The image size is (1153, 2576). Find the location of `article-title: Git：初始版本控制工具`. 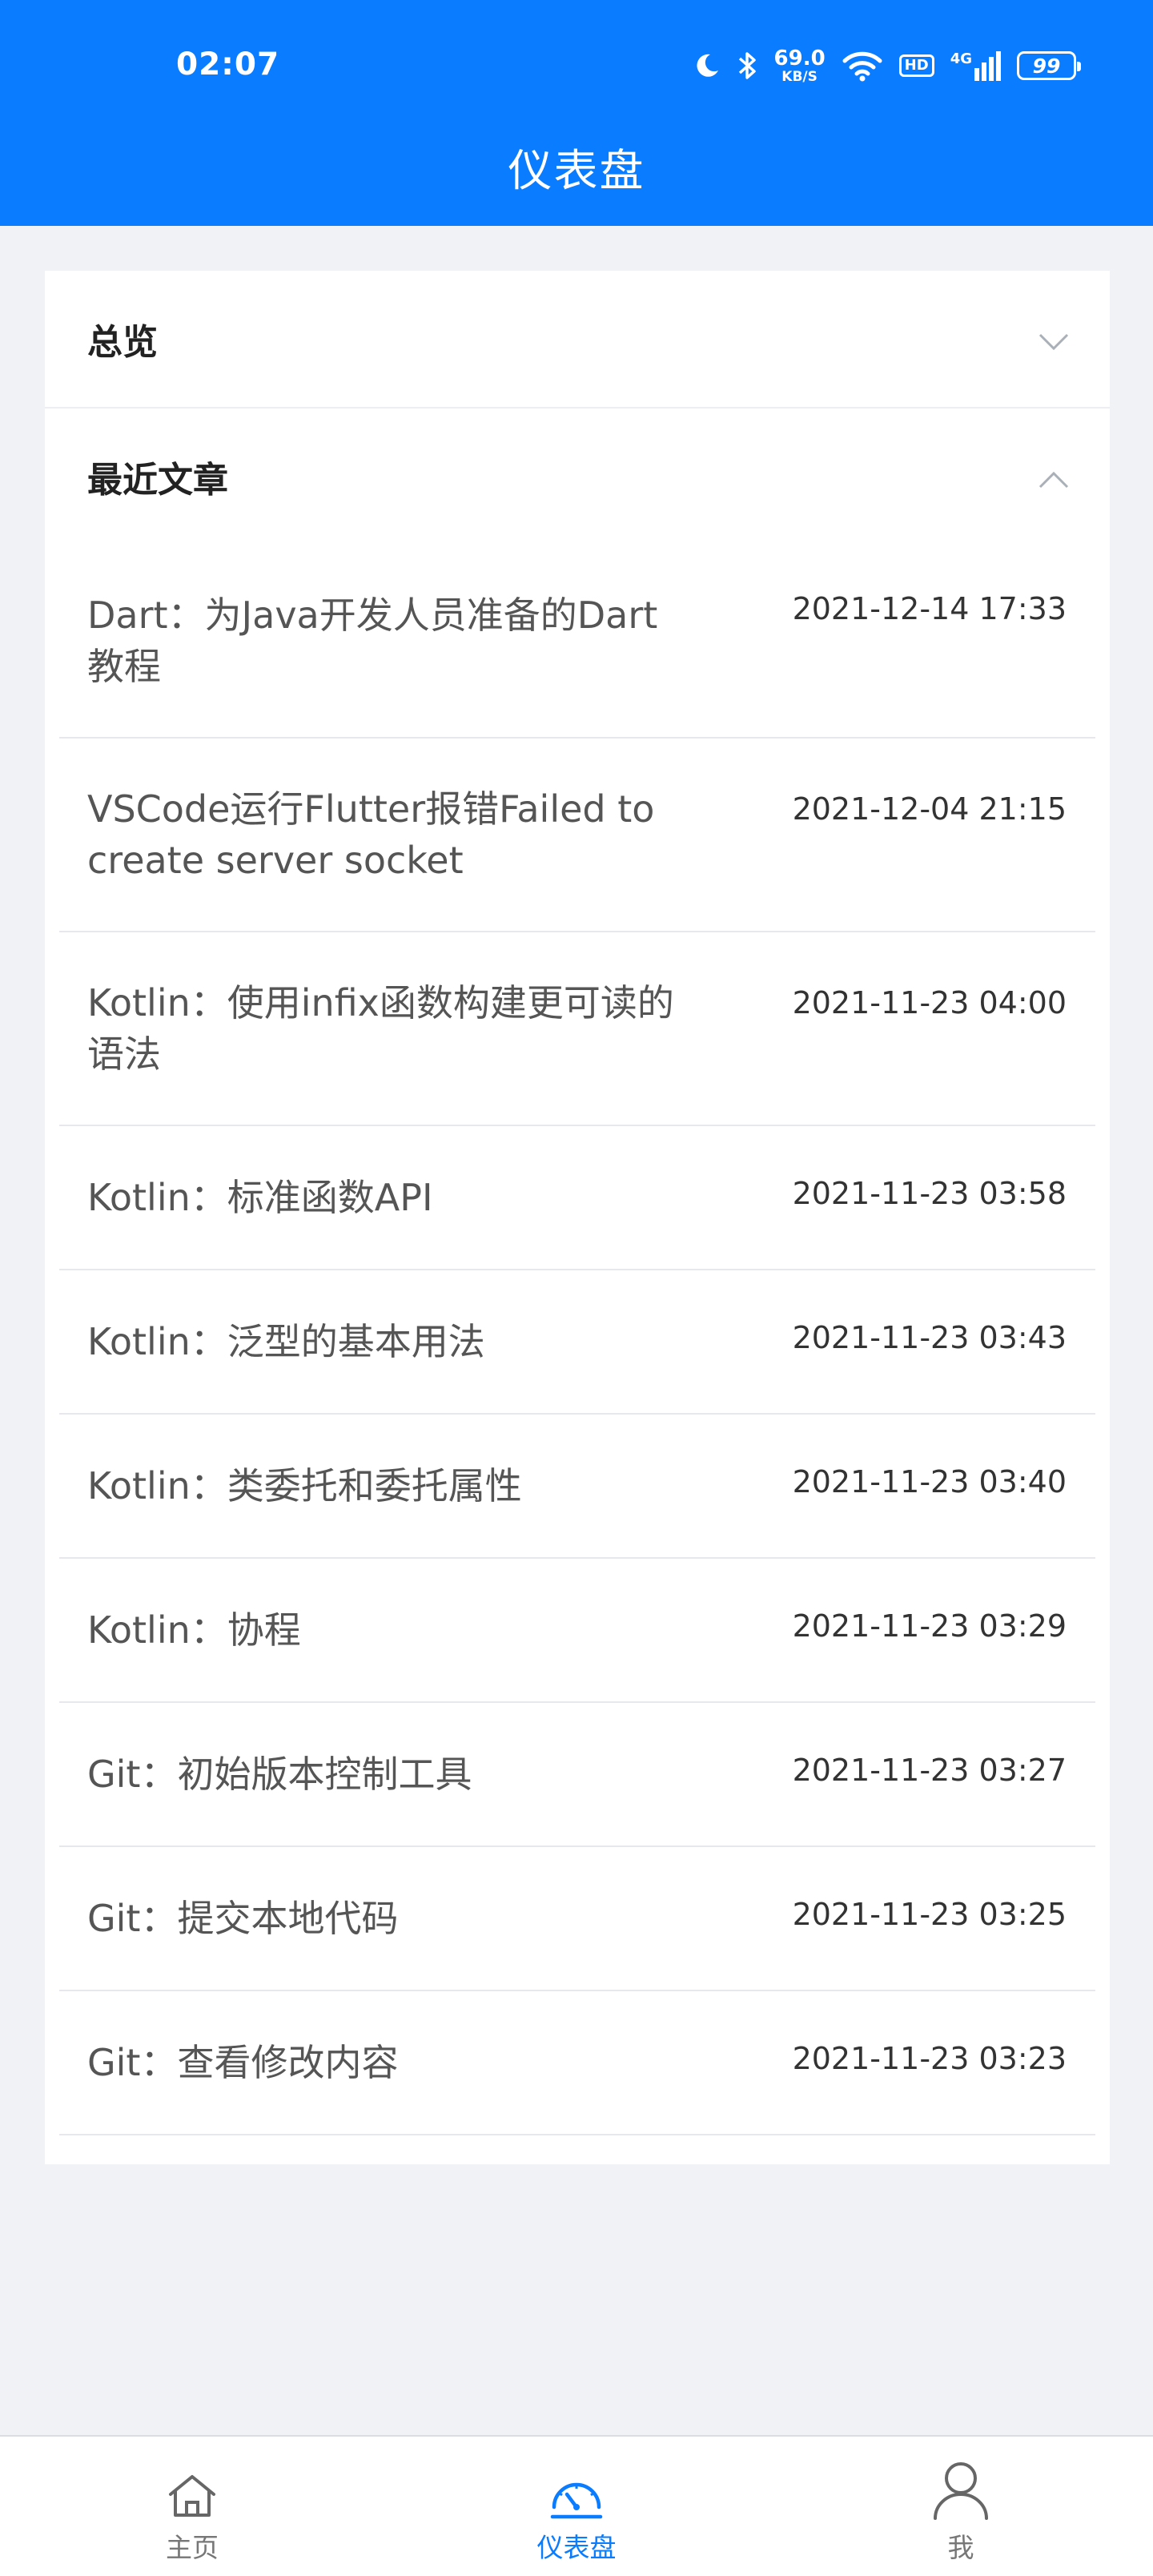

article-title: Git：初始版本控制工具 is located at coordinates (279, 1775).